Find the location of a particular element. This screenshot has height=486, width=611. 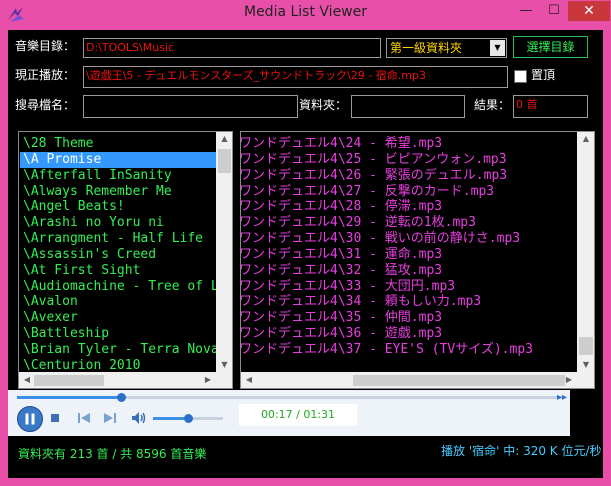

minimize-button: — is located at coordinates (526, 11).